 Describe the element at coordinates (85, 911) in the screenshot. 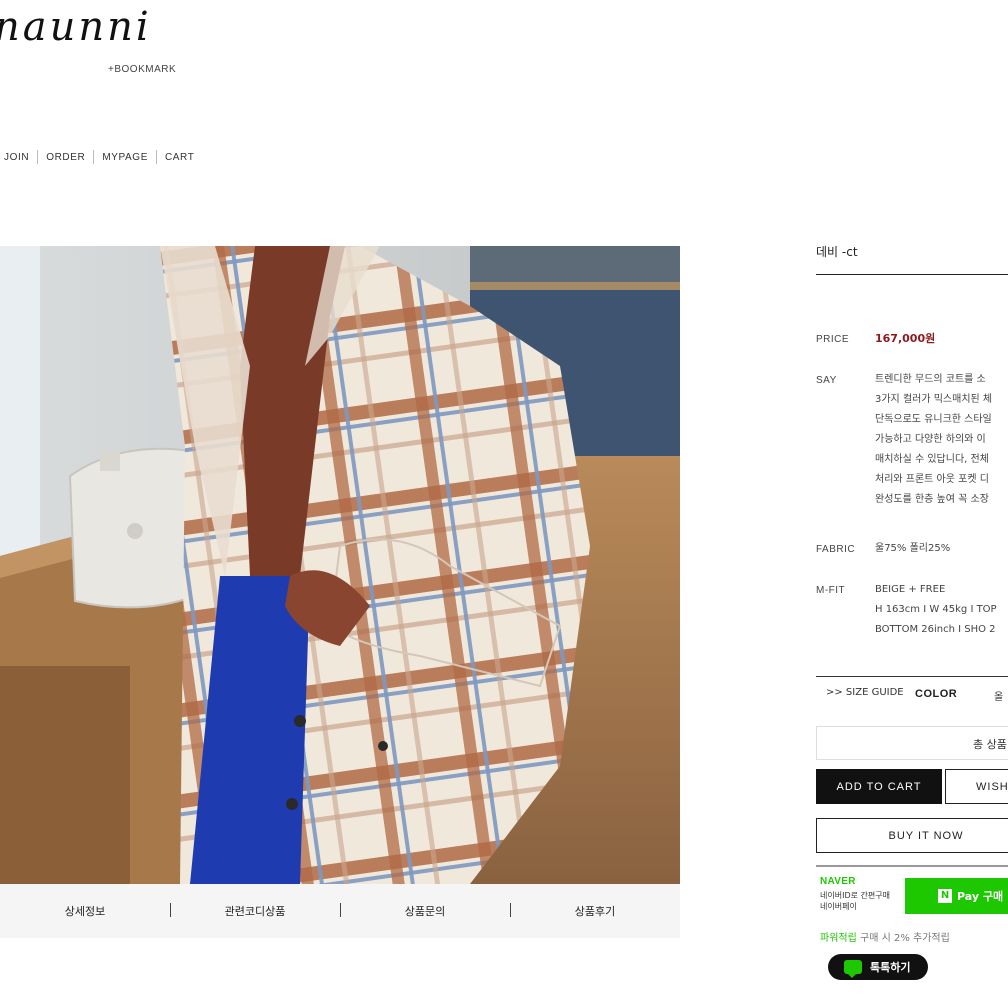

I see `tab-detail-info: 상세정보` at that location.